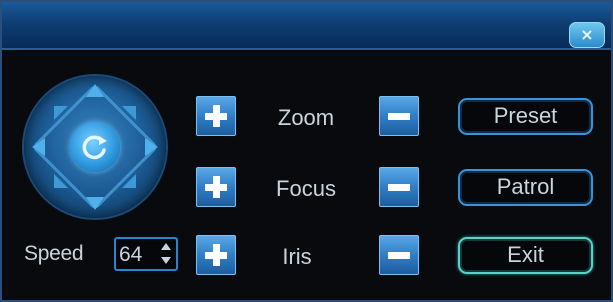 This screenshot has height=302, width=613. Describe the element at coordinates (54, 253) in the screenshot. I see `speed-label: Speed` at that location.